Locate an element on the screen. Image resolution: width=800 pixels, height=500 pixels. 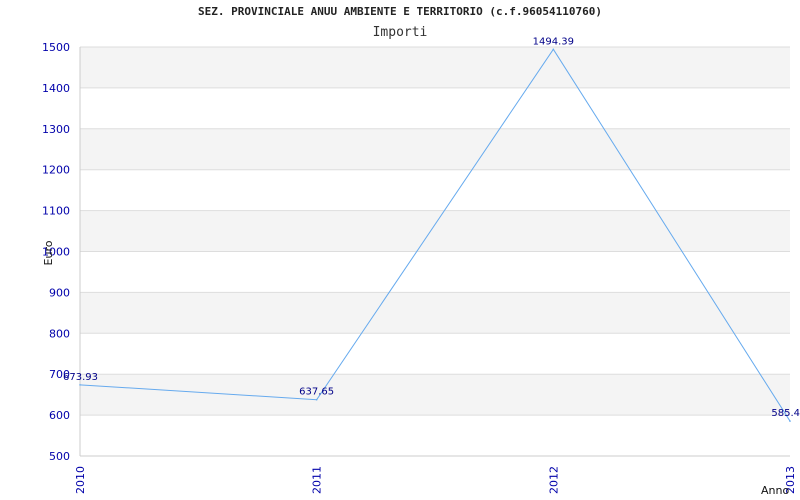
y-tick-label: 900 is located at coordinates (59, 292).